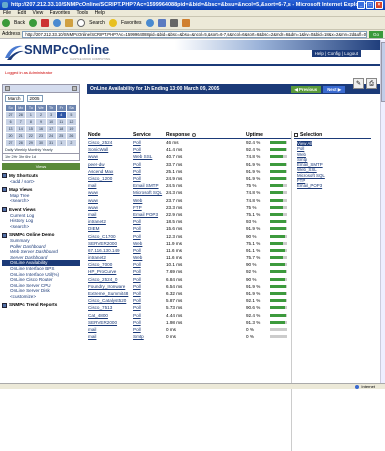 The image size is (385, 451). Describe the element at coordinates (11, 143) in the screenshot. I see `calendar-day: 27` at that location.